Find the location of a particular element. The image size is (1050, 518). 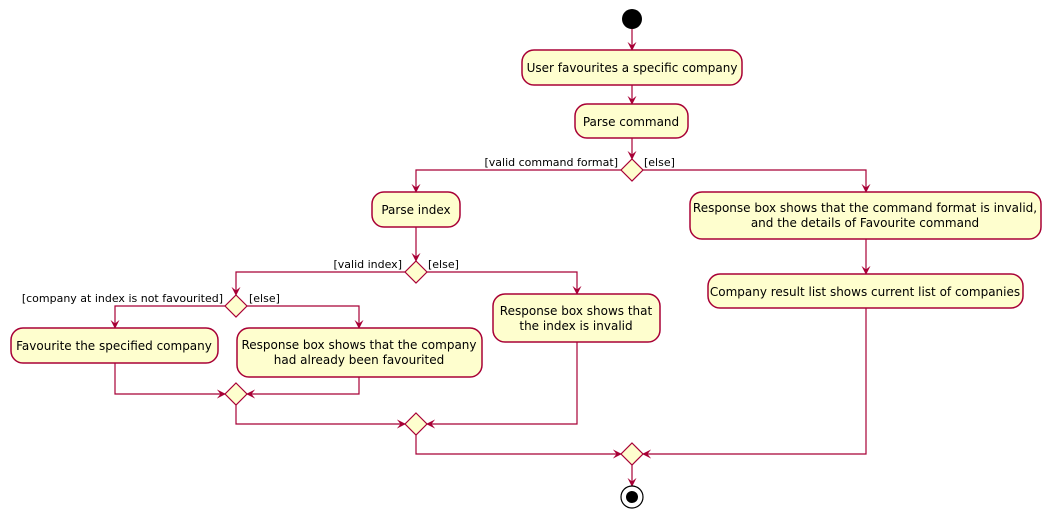

edge-not-favourited-to-favourite is located at coordinates (167, 317).